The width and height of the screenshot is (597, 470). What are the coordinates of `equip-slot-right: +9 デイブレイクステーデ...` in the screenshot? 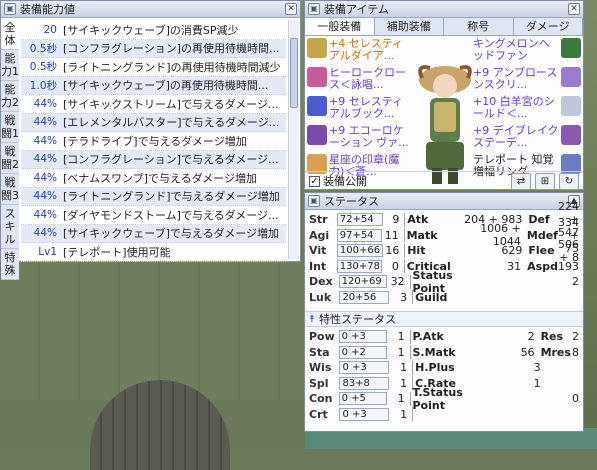 It's located at (527, 137).